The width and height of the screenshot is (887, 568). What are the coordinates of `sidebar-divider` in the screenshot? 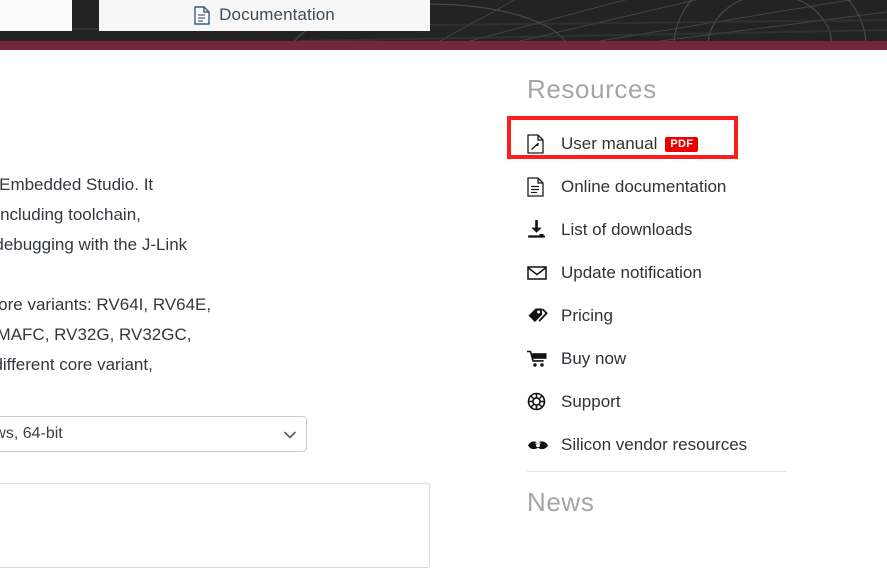 It's located at (657, 471).